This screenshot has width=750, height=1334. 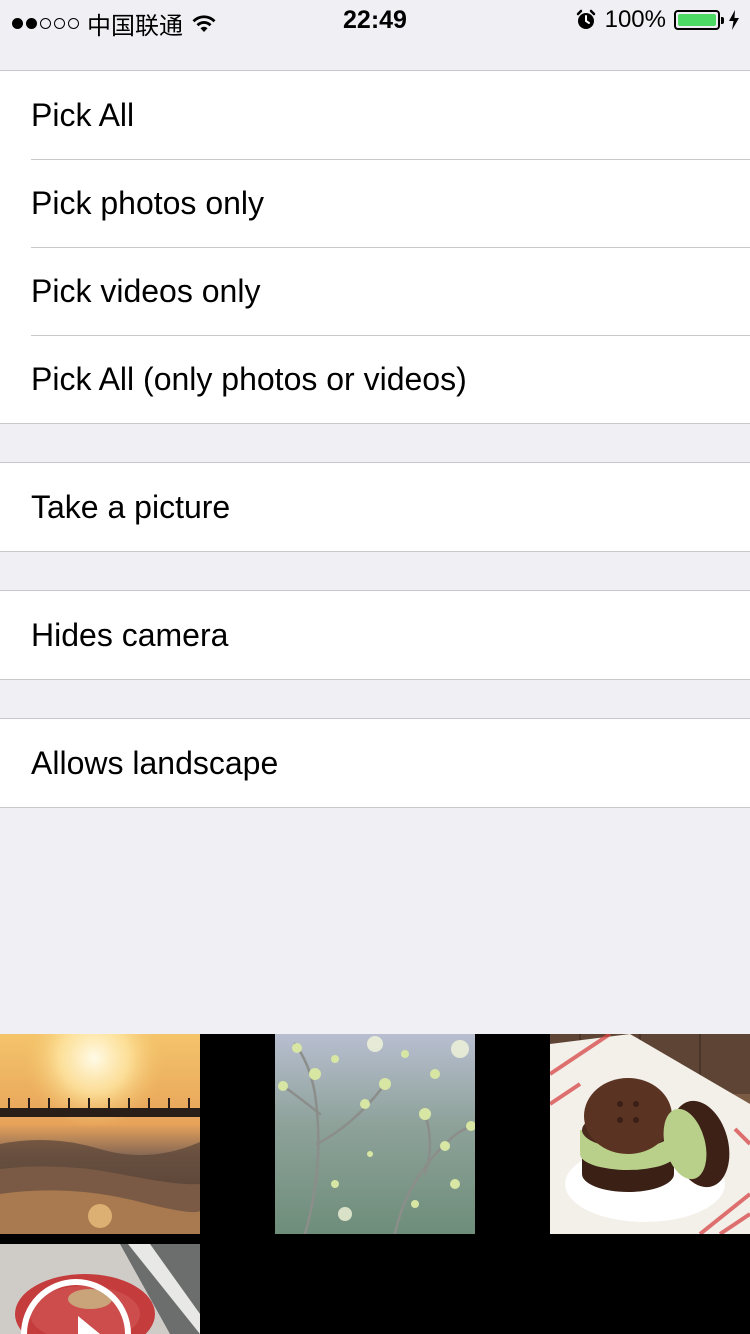 I want to click on row-label: Pick All (only photos or videos), so click(x=249, y=378).